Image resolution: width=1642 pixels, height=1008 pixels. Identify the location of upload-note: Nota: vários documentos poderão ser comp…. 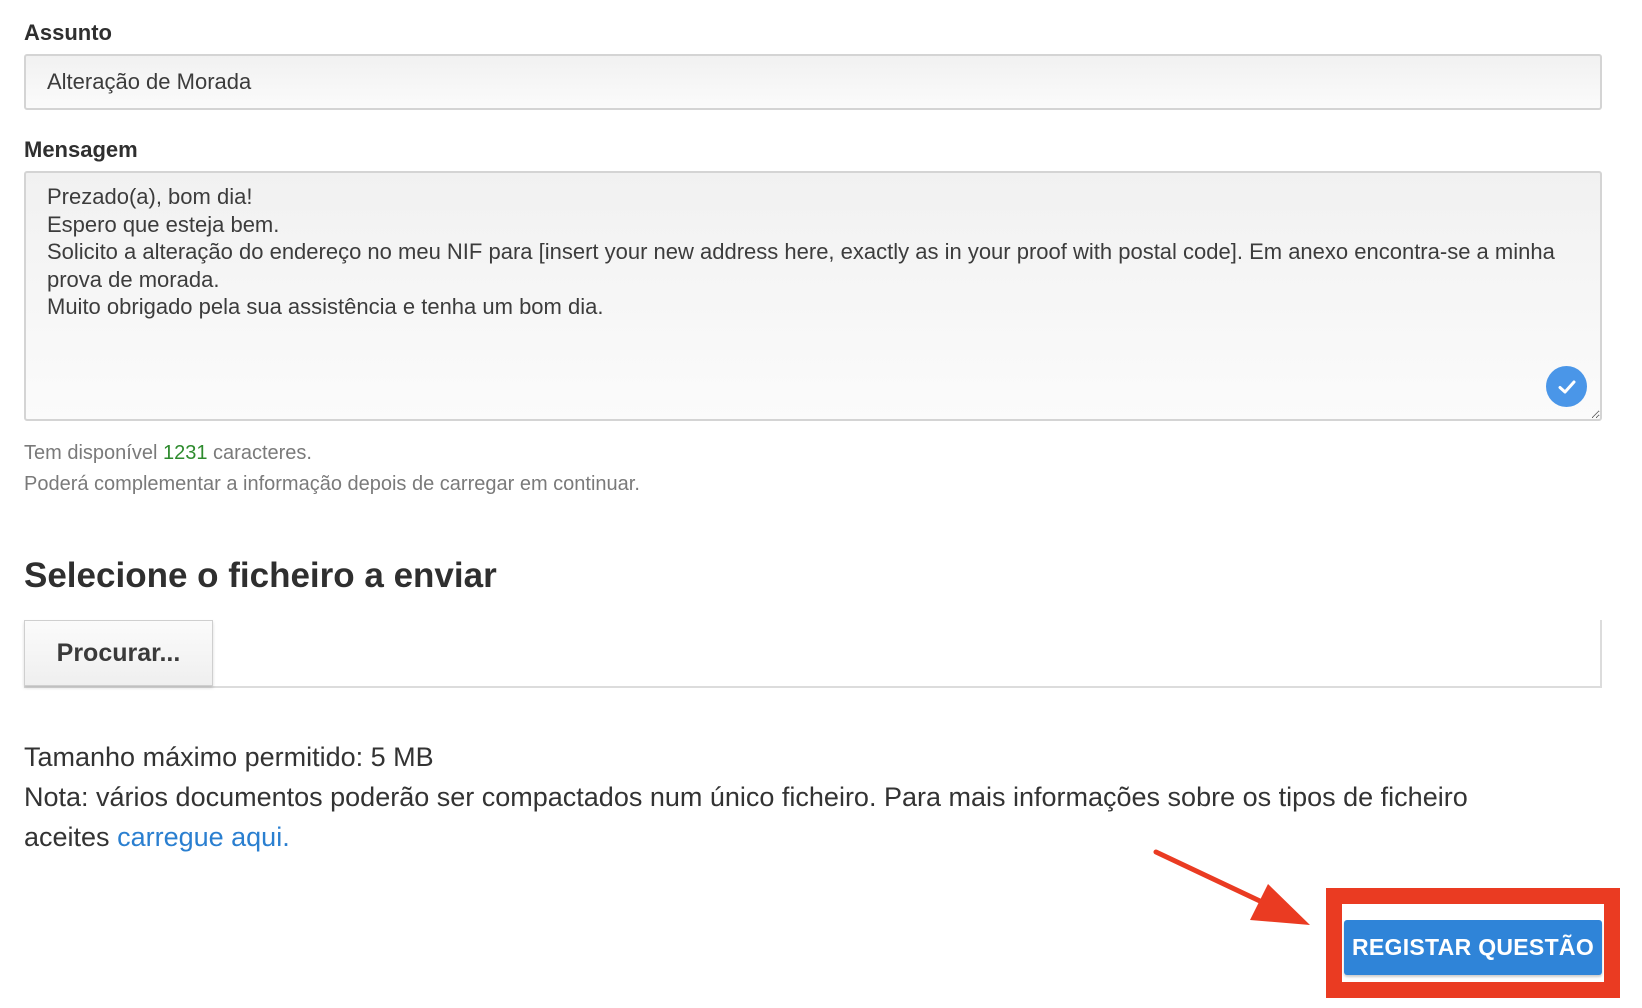
(746, 797).